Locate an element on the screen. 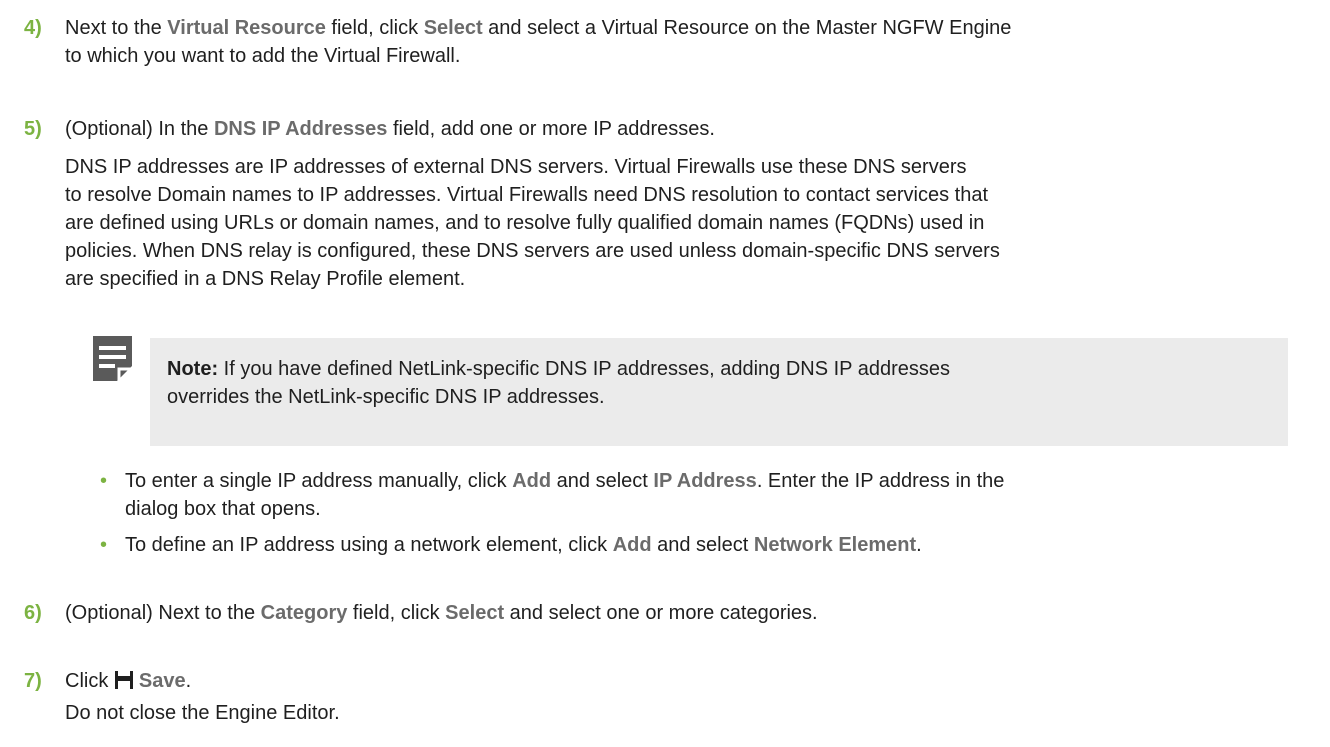 This screenshot has width=1330, height=747. text: Next to the is located at coordinates (116, 28).